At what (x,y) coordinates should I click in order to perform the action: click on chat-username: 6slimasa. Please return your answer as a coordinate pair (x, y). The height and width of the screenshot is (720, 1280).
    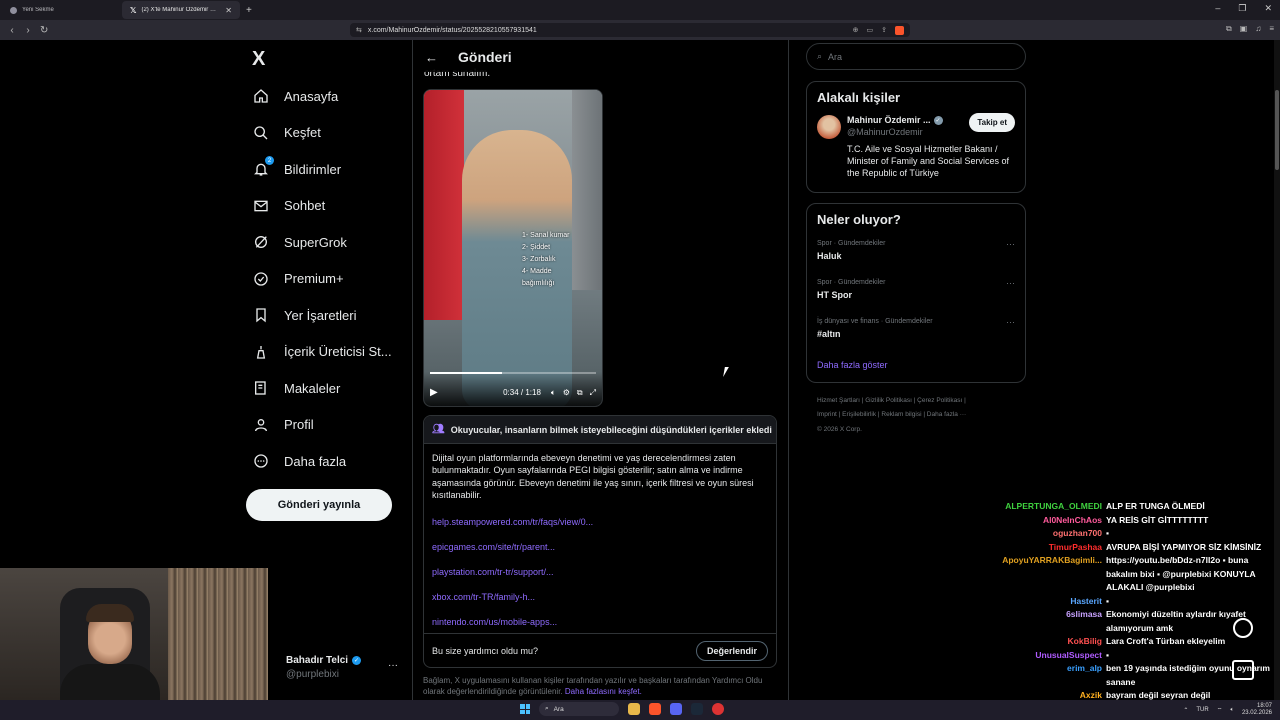
    Looking at the image, I should click on (1048, 621).